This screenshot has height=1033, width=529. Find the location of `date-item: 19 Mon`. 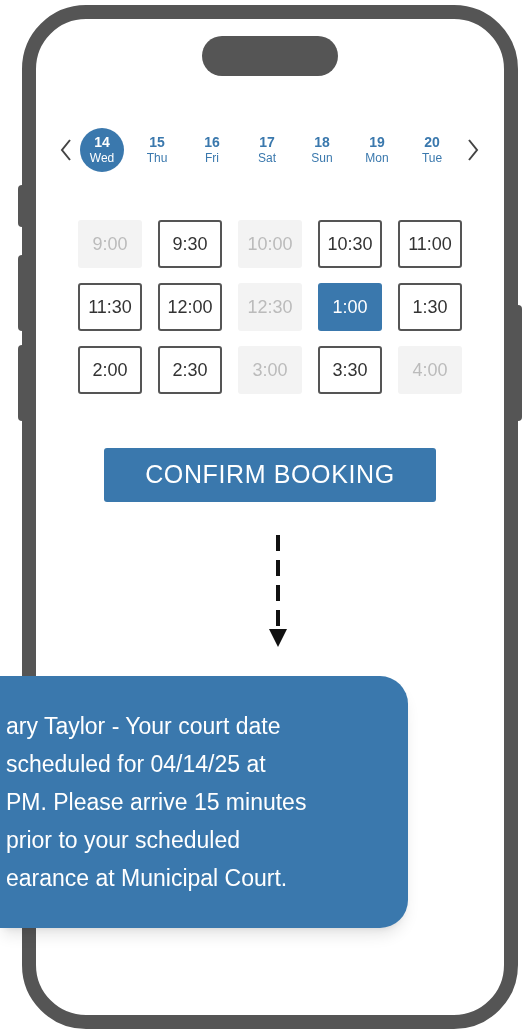

date-item: 19 Mon is located at coordinates (377, 150).